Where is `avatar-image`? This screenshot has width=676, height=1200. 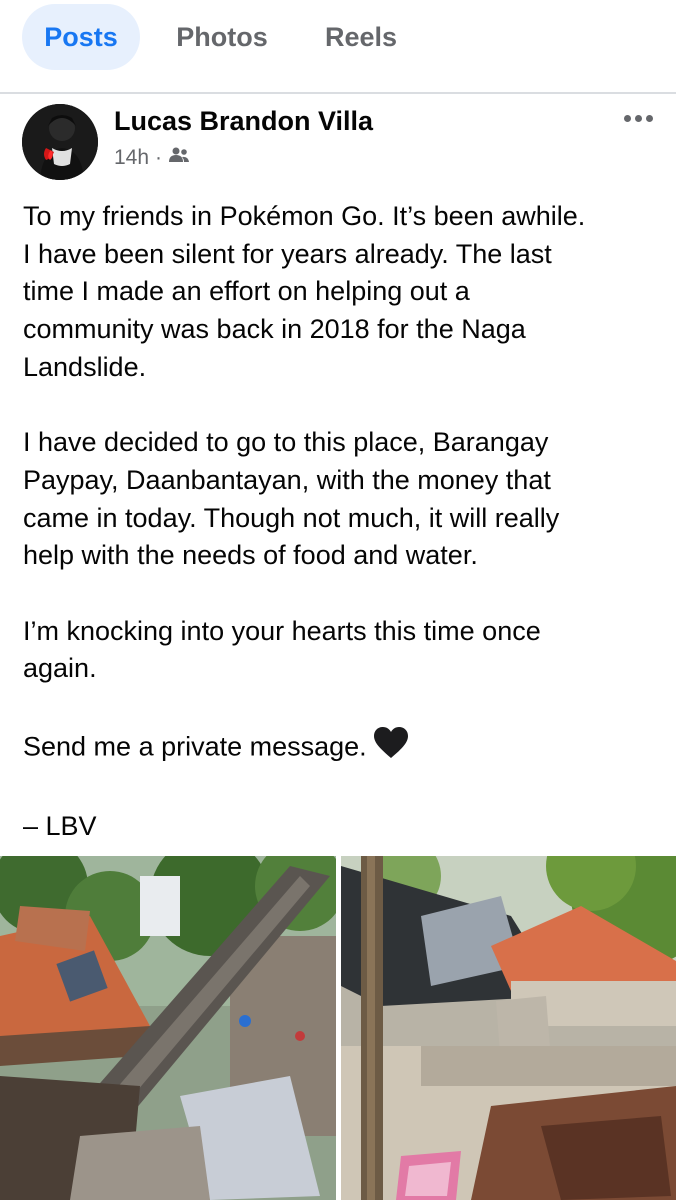
avatar-image is located at coordinates (60, 142).